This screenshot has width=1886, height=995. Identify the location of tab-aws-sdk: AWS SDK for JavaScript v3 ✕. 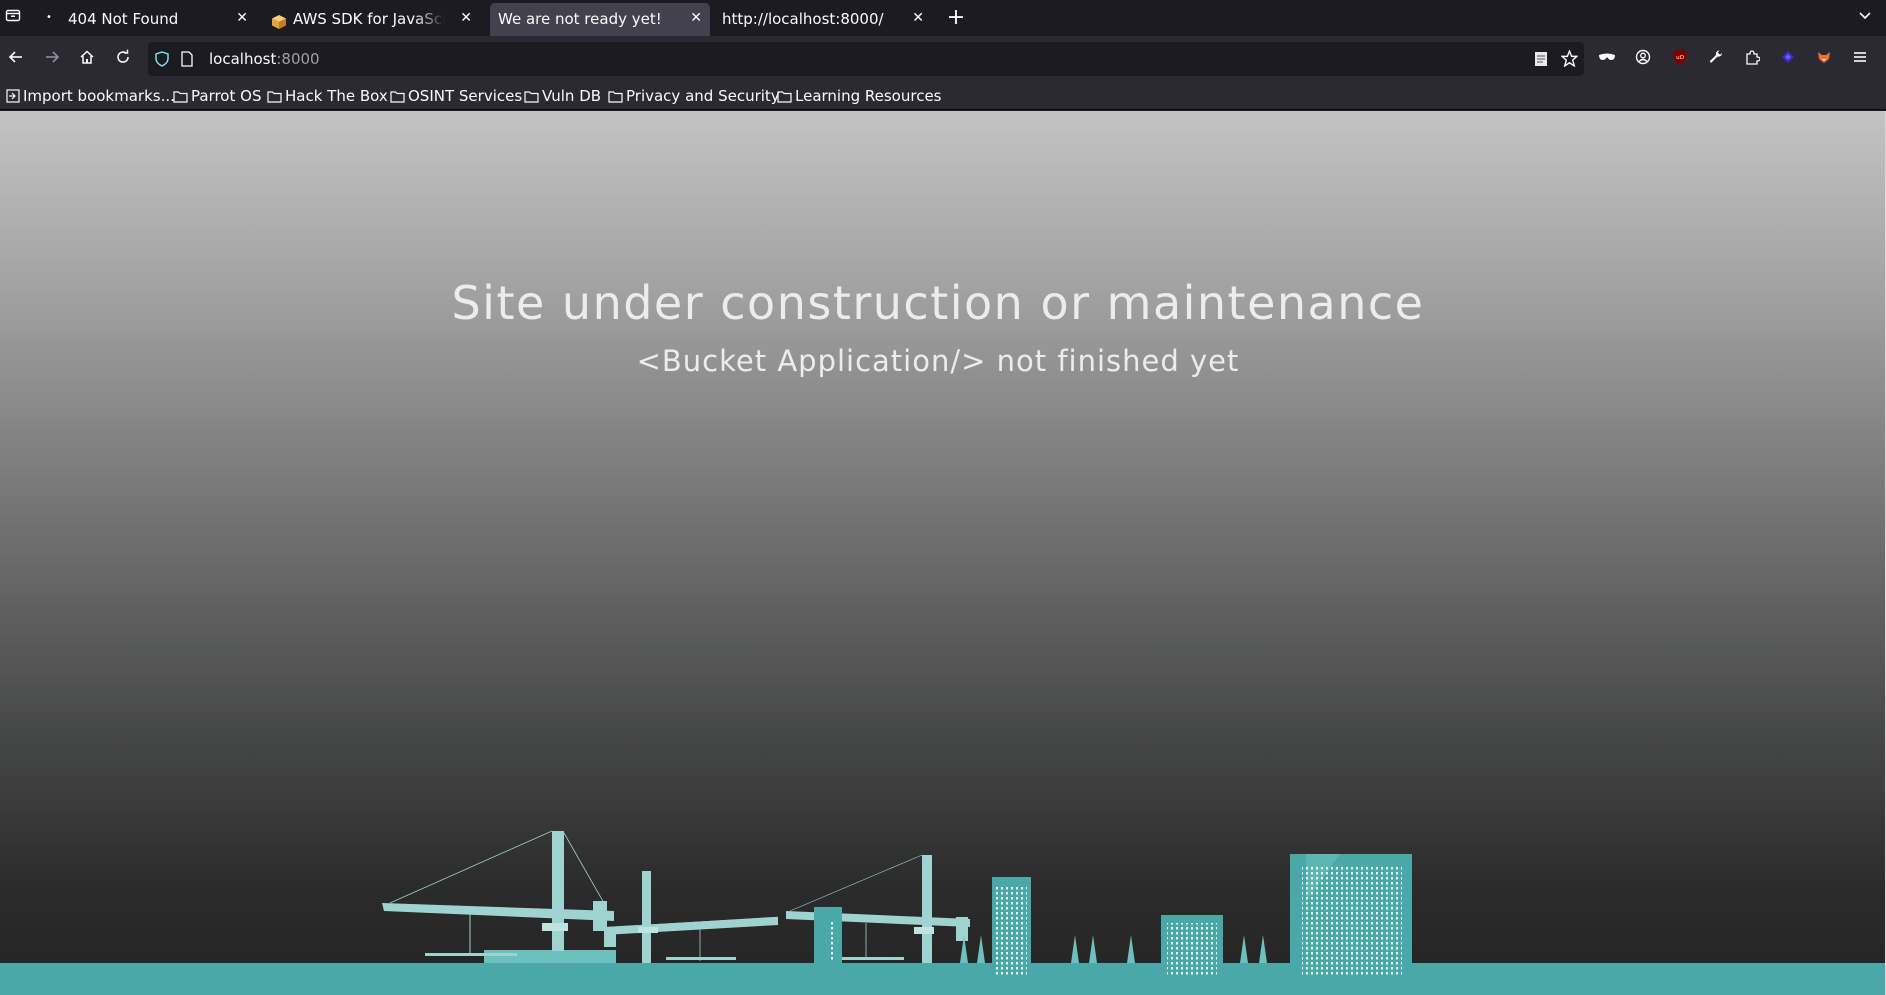
(371, 19).